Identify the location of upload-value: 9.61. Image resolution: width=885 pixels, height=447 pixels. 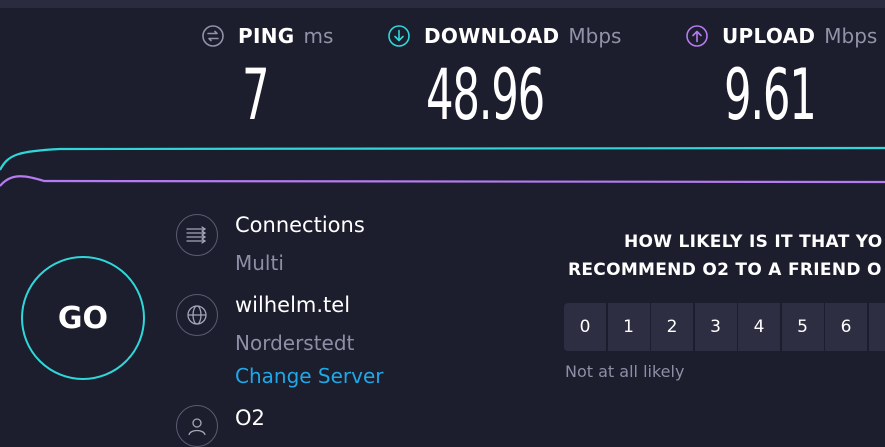
(770, 95).